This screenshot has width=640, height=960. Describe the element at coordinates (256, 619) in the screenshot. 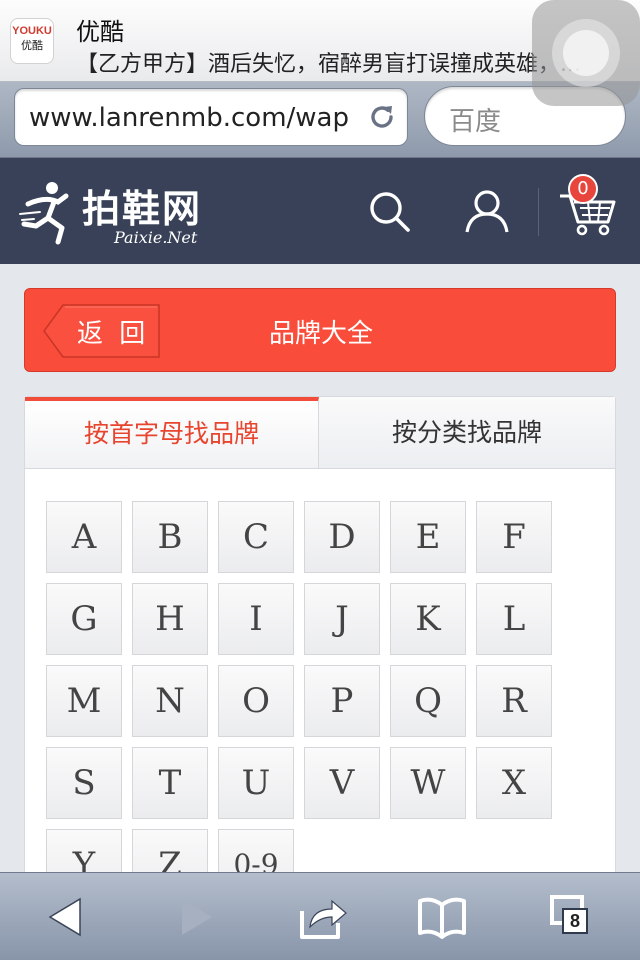

I see `letter-button-i: I` at that location.